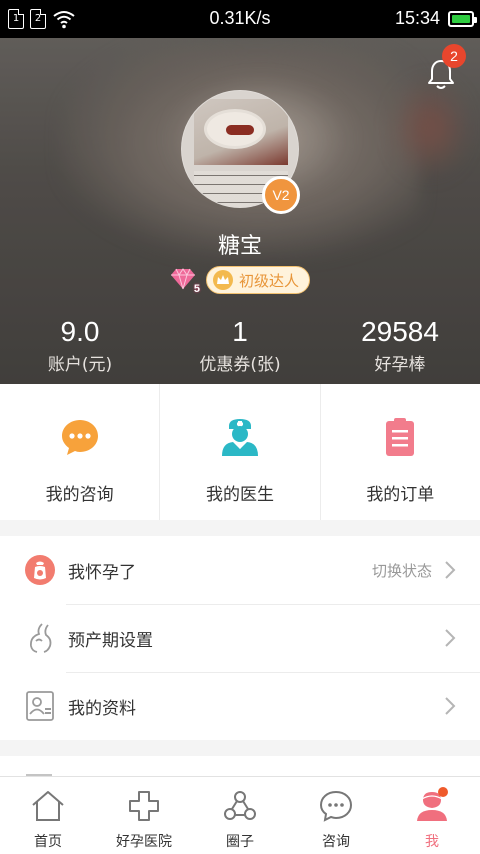 The image size is (480, 854). Describe the element at coordinates (41, 638) in the screenshot. I see `belly-icon` at that location.